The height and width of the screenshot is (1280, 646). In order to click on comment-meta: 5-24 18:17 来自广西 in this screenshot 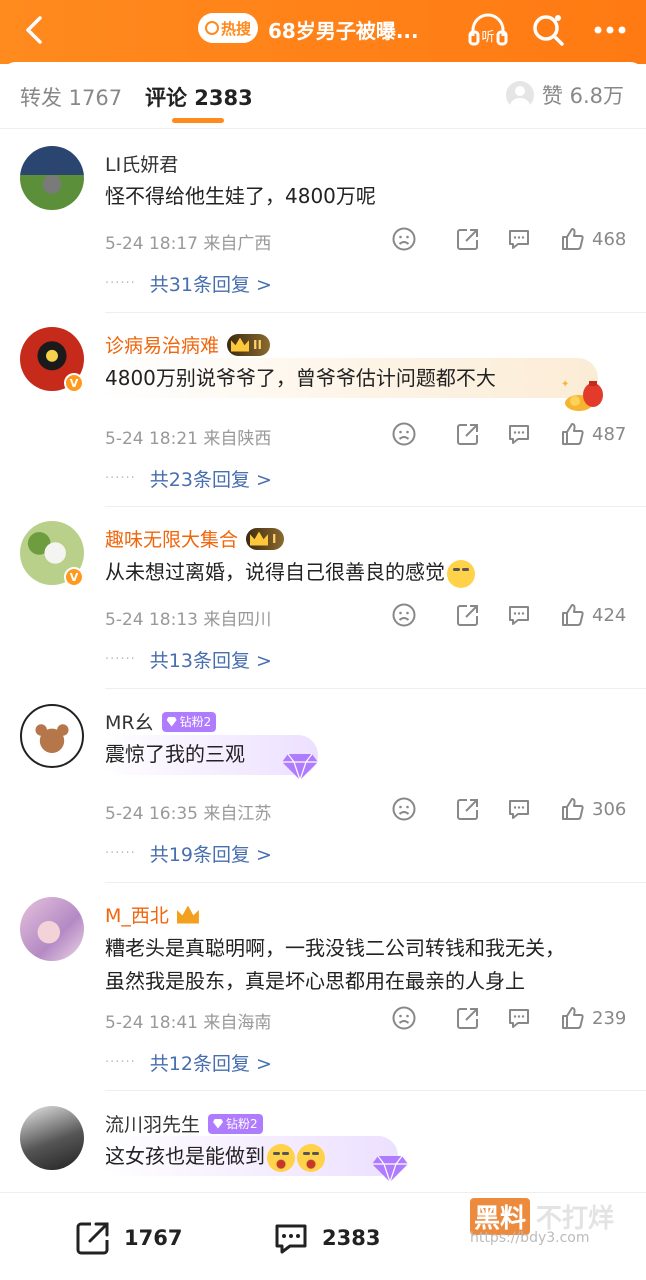, I will do `click(188, 244)`.